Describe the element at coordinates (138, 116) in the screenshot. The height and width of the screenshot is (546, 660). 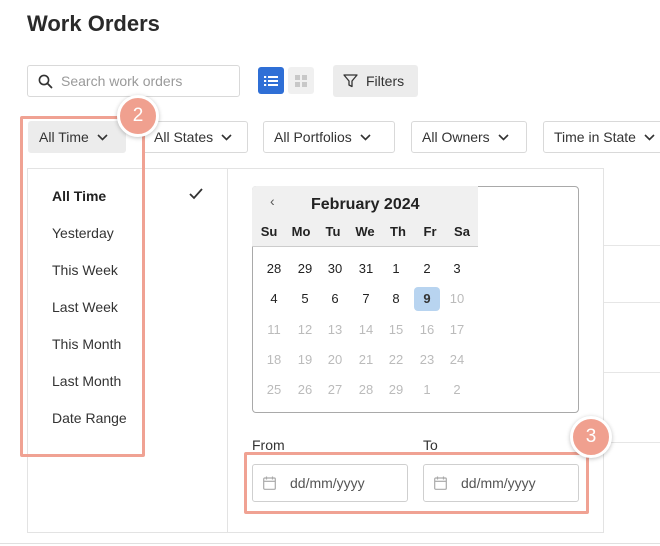
I see `callout-badge-2: 2` at that location.